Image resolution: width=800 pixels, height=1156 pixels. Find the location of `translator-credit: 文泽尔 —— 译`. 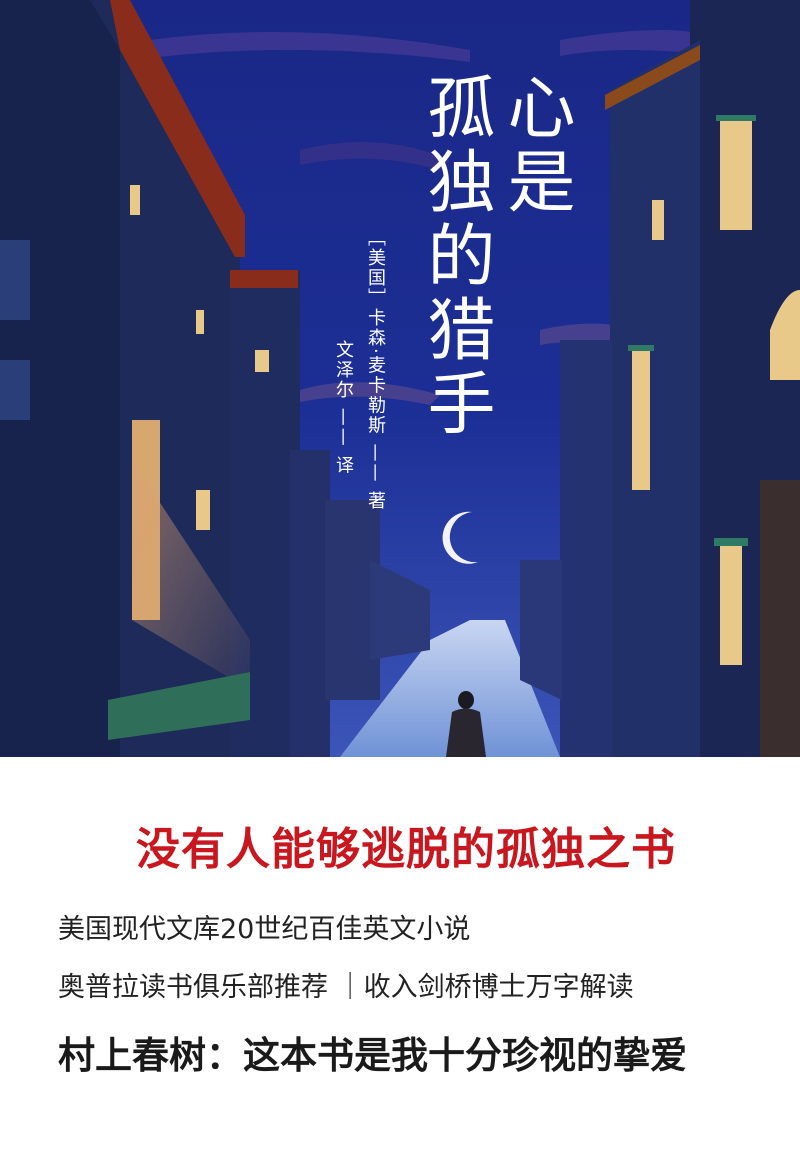

translator-credit: 文泽尔 —— 译 is located at coordinates (343, 408).